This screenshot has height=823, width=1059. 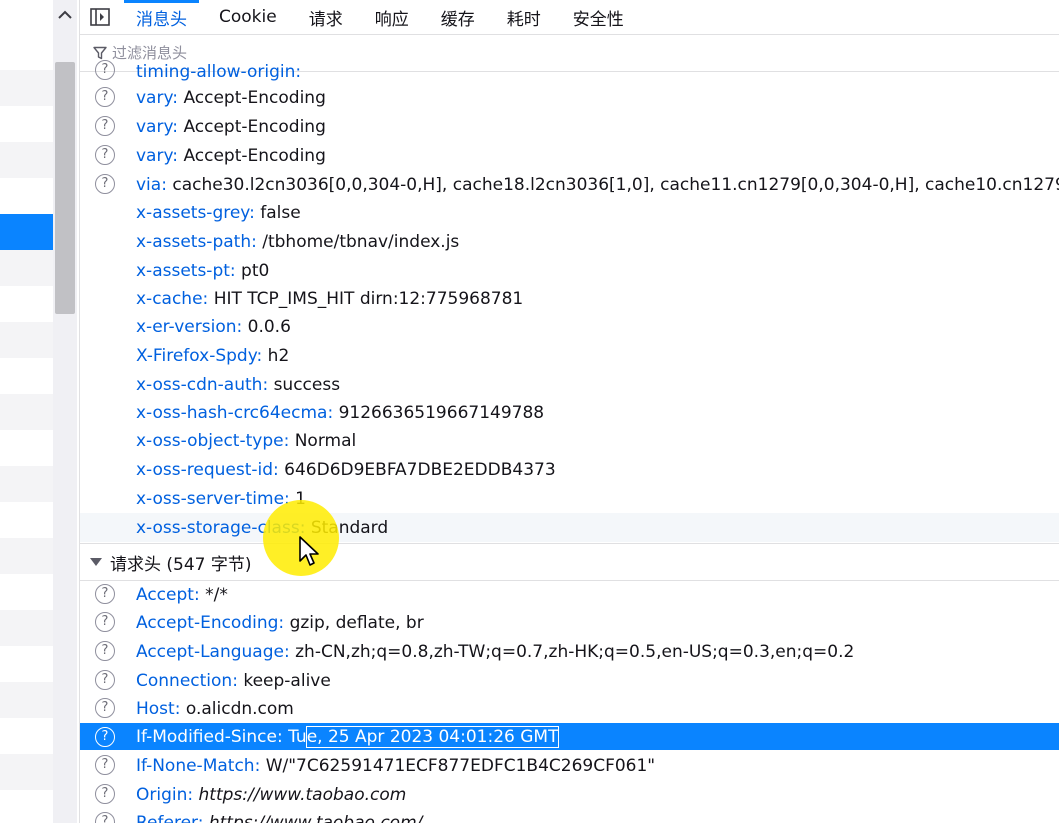 I want to click on header-row: ? Connection: keep-alive, so click(x=569, y=680).